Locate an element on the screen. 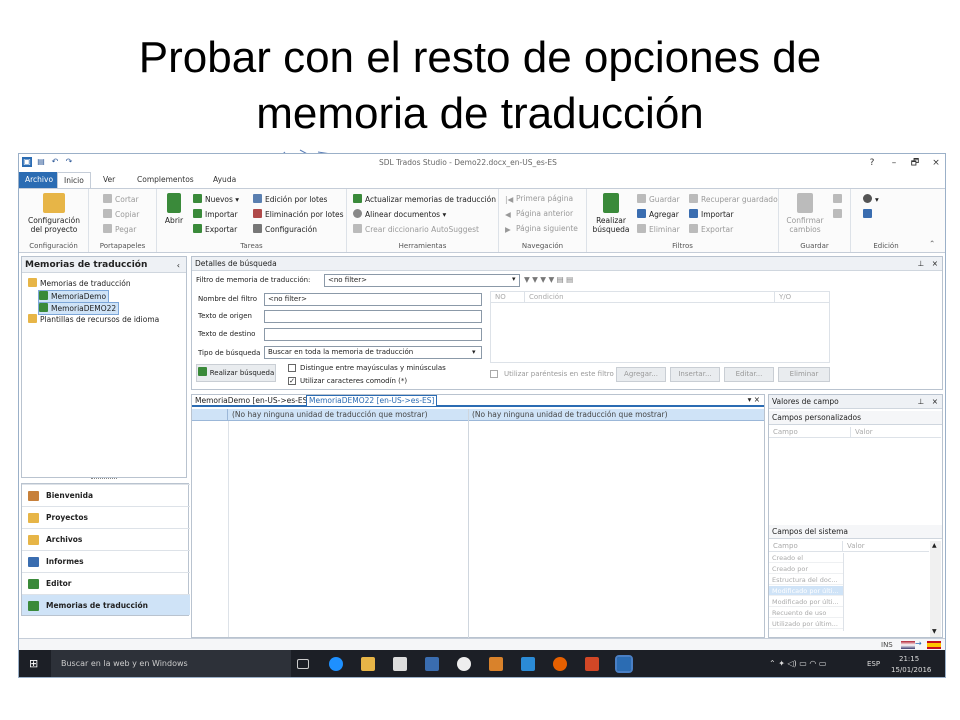 The height and width of the screenshot is (720, 960). replace-button is located at coordinates (869, 214).